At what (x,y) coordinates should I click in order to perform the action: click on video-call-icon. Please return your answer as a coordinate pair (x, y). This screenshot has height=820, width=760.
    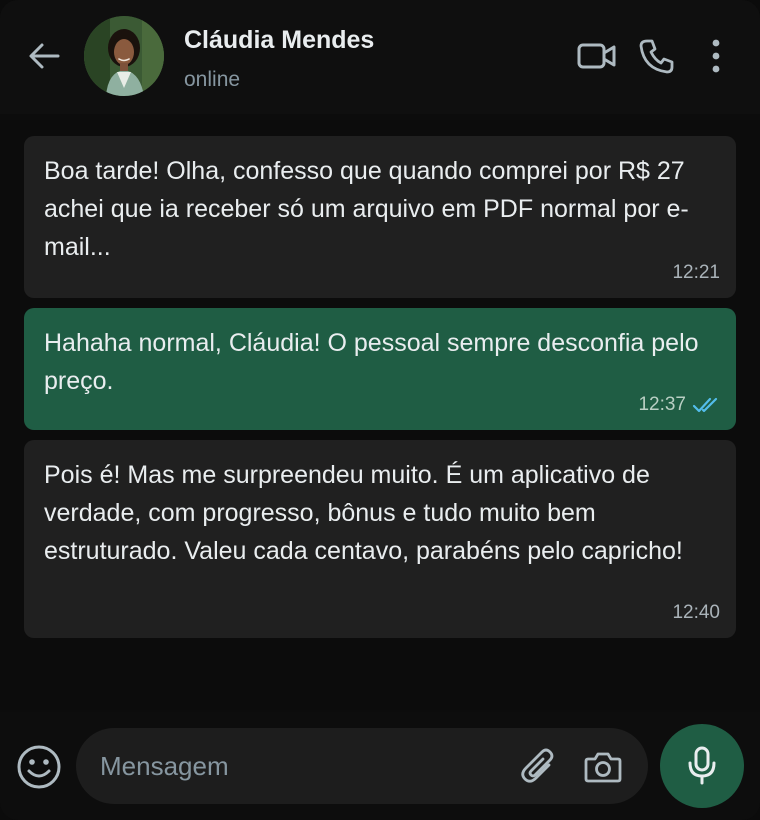
    Looking at the image, I should click on (596, 56).